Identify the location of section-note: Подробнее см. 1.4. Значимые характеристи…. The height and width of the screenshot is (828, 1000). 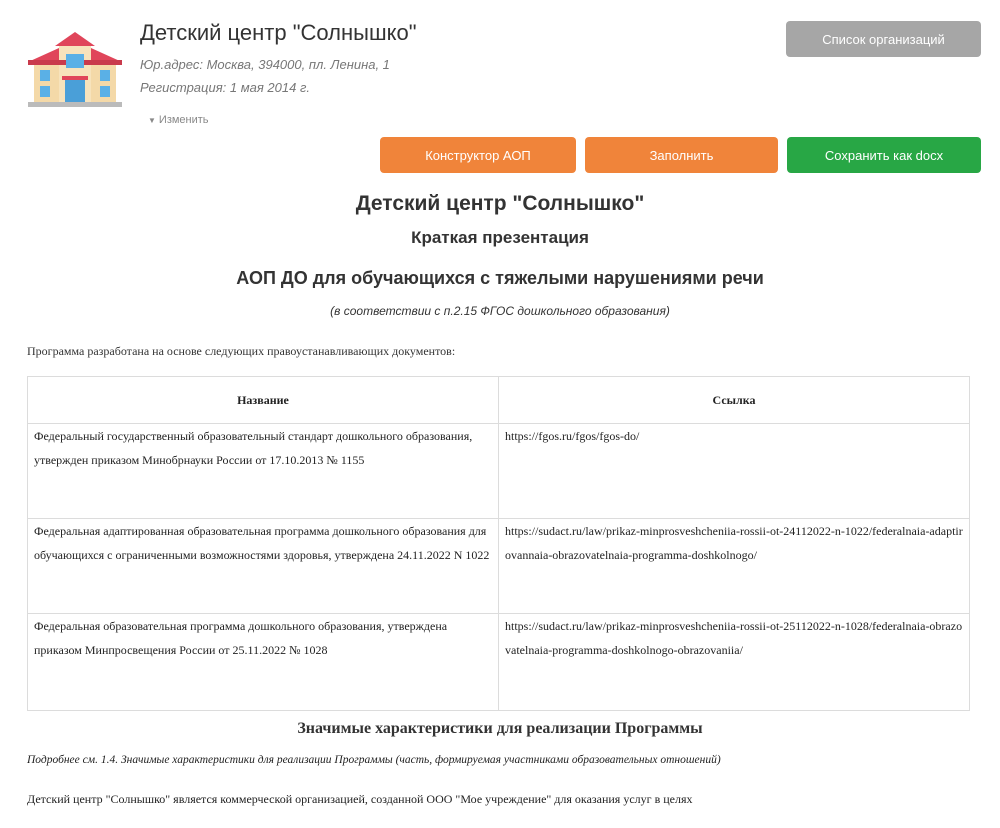
(374, 760).